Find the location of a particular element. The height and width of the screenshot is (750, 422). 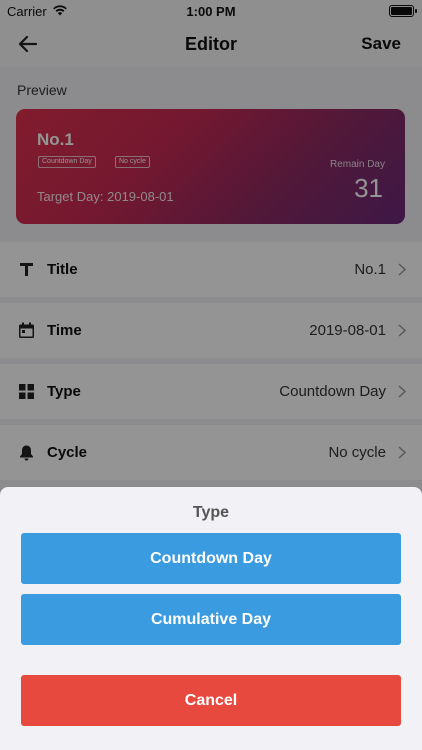

cumulative-day-button: Cumulative Day is located at coordinates (211, 619).